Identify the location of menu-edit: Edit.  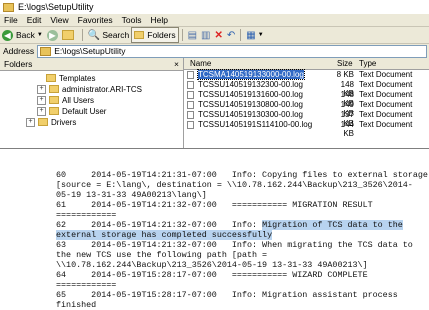
(34, 20).